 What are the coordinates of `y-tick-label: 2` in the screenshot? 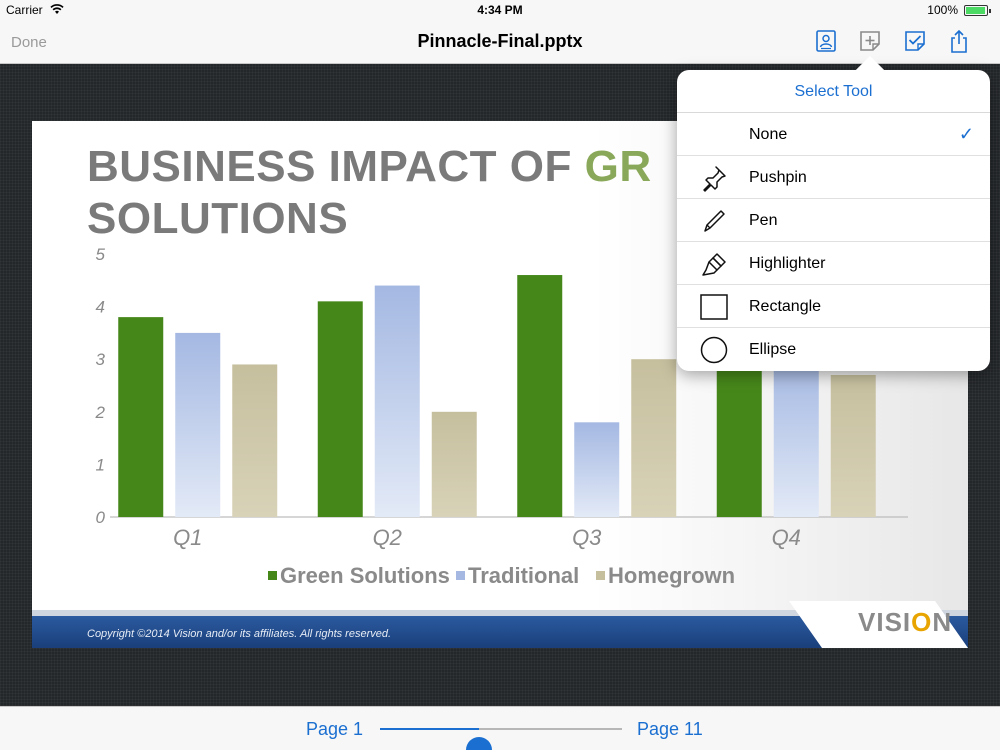 It's located at (100, 412).